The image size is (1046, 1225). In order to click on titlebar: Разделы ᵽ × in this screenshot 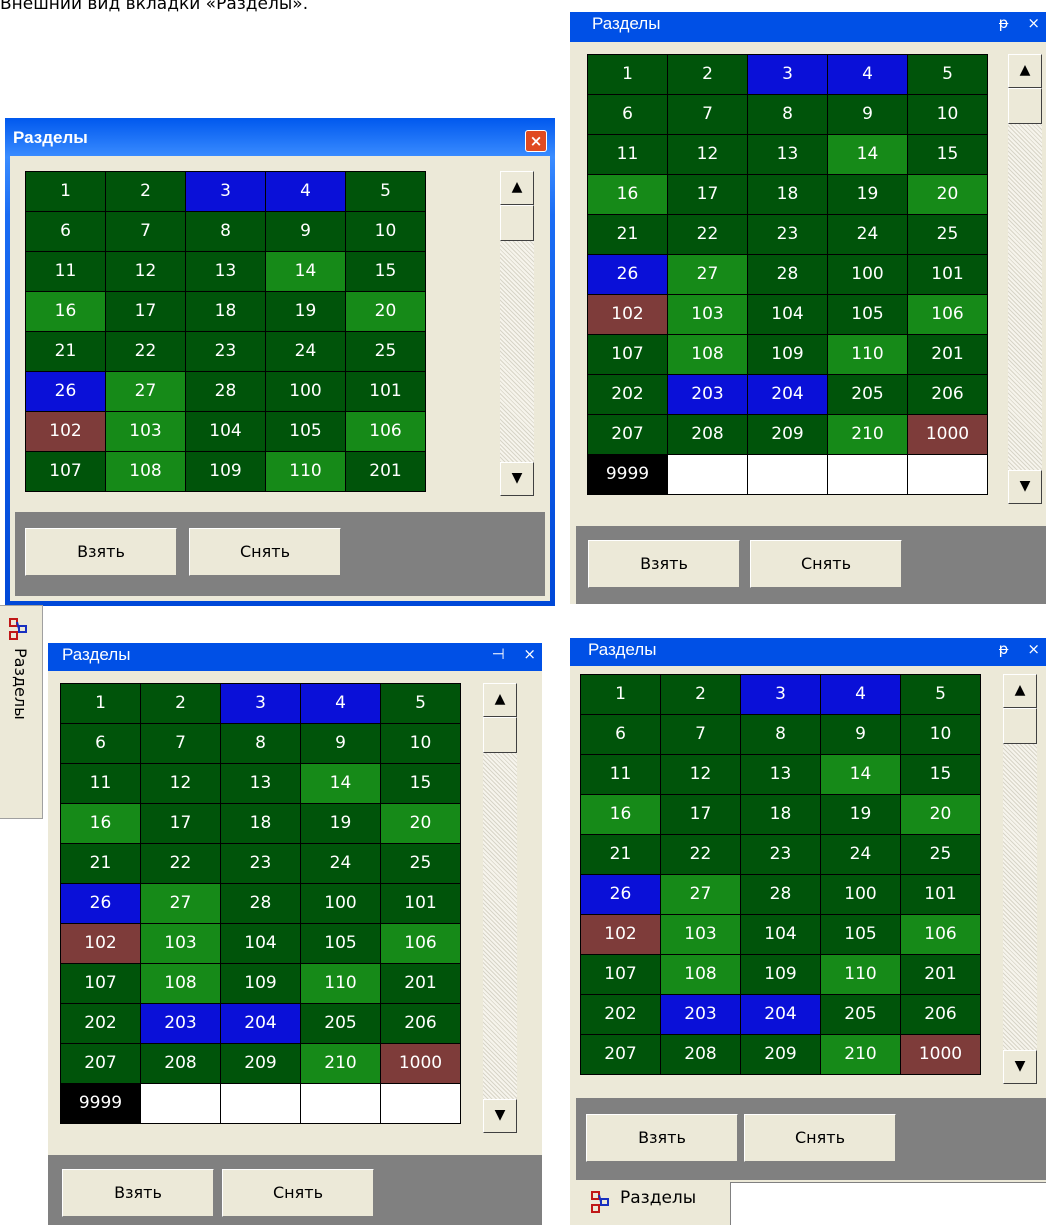, I will do `click(808, 652)`.